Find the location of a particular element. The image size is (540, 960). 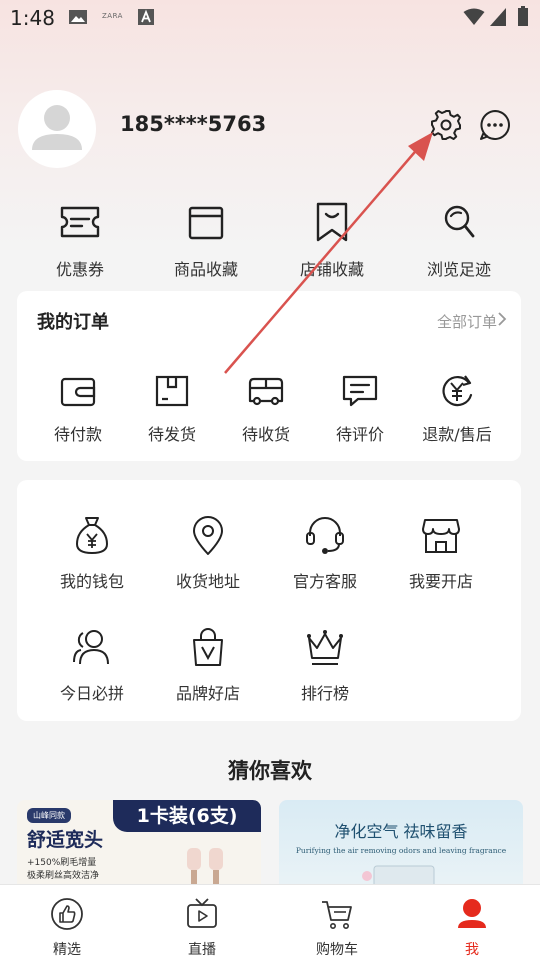

cart-icon is located at coordinates (337, 915).